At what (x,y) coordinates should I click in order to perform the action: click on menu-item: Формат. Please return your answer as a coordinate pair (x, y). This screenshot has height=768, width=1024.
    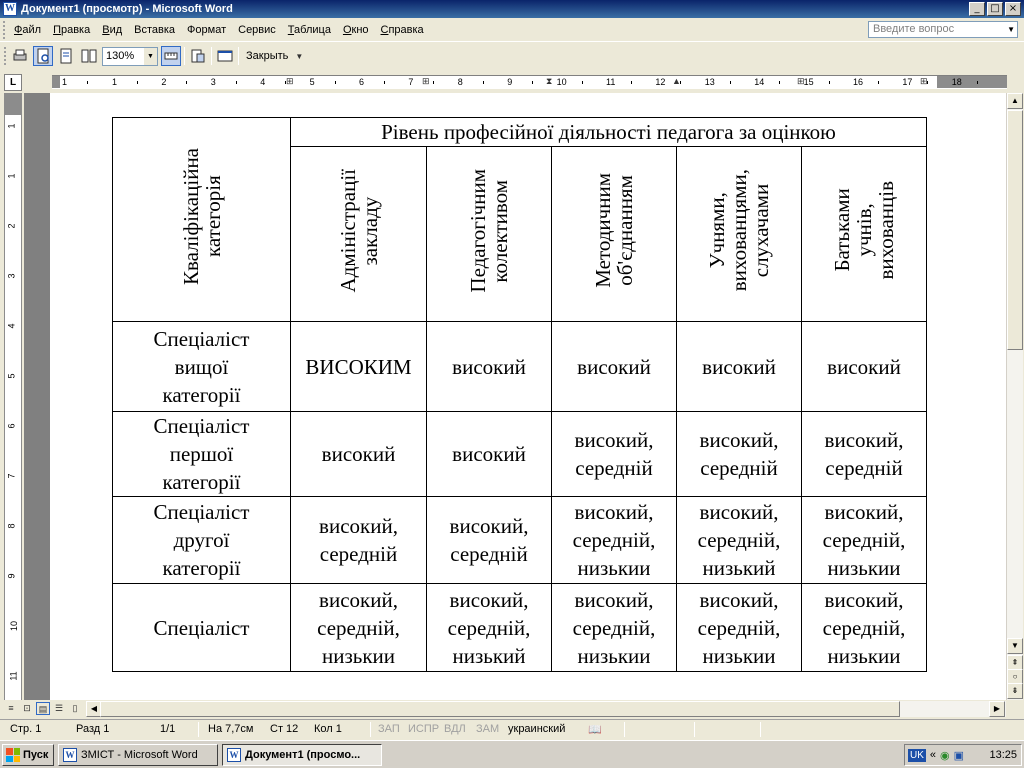
    Looking at the image, I should click on (206, 30).